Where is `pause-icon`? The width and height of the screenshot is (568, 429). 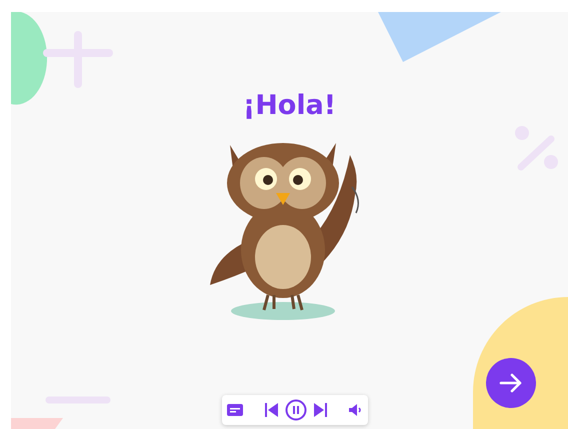
pause-icon is located at coordinates (296, 410).